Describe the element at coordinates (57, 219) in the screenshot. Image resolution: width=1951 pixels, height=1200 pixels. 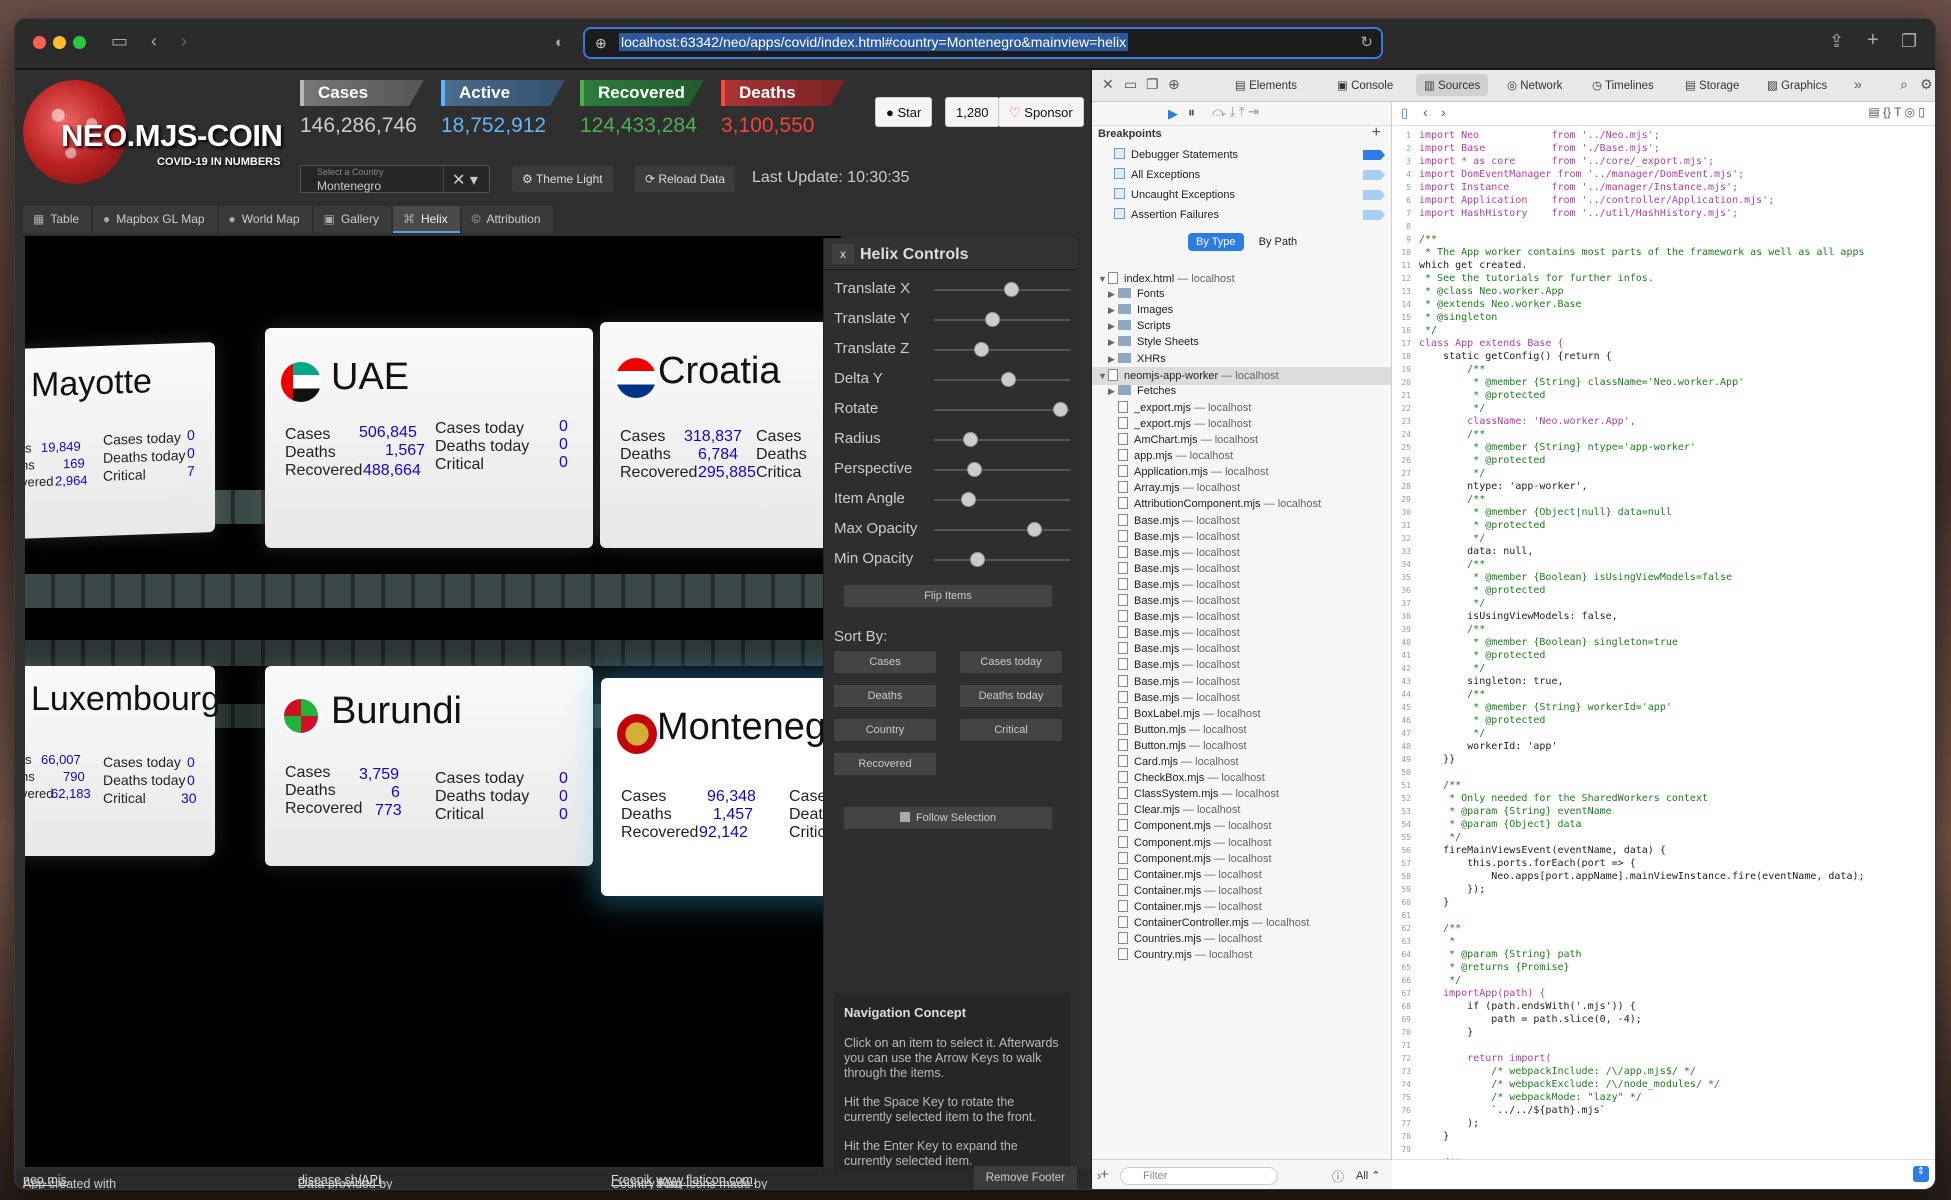
I see `tab-table: ▦ Table` at that location.